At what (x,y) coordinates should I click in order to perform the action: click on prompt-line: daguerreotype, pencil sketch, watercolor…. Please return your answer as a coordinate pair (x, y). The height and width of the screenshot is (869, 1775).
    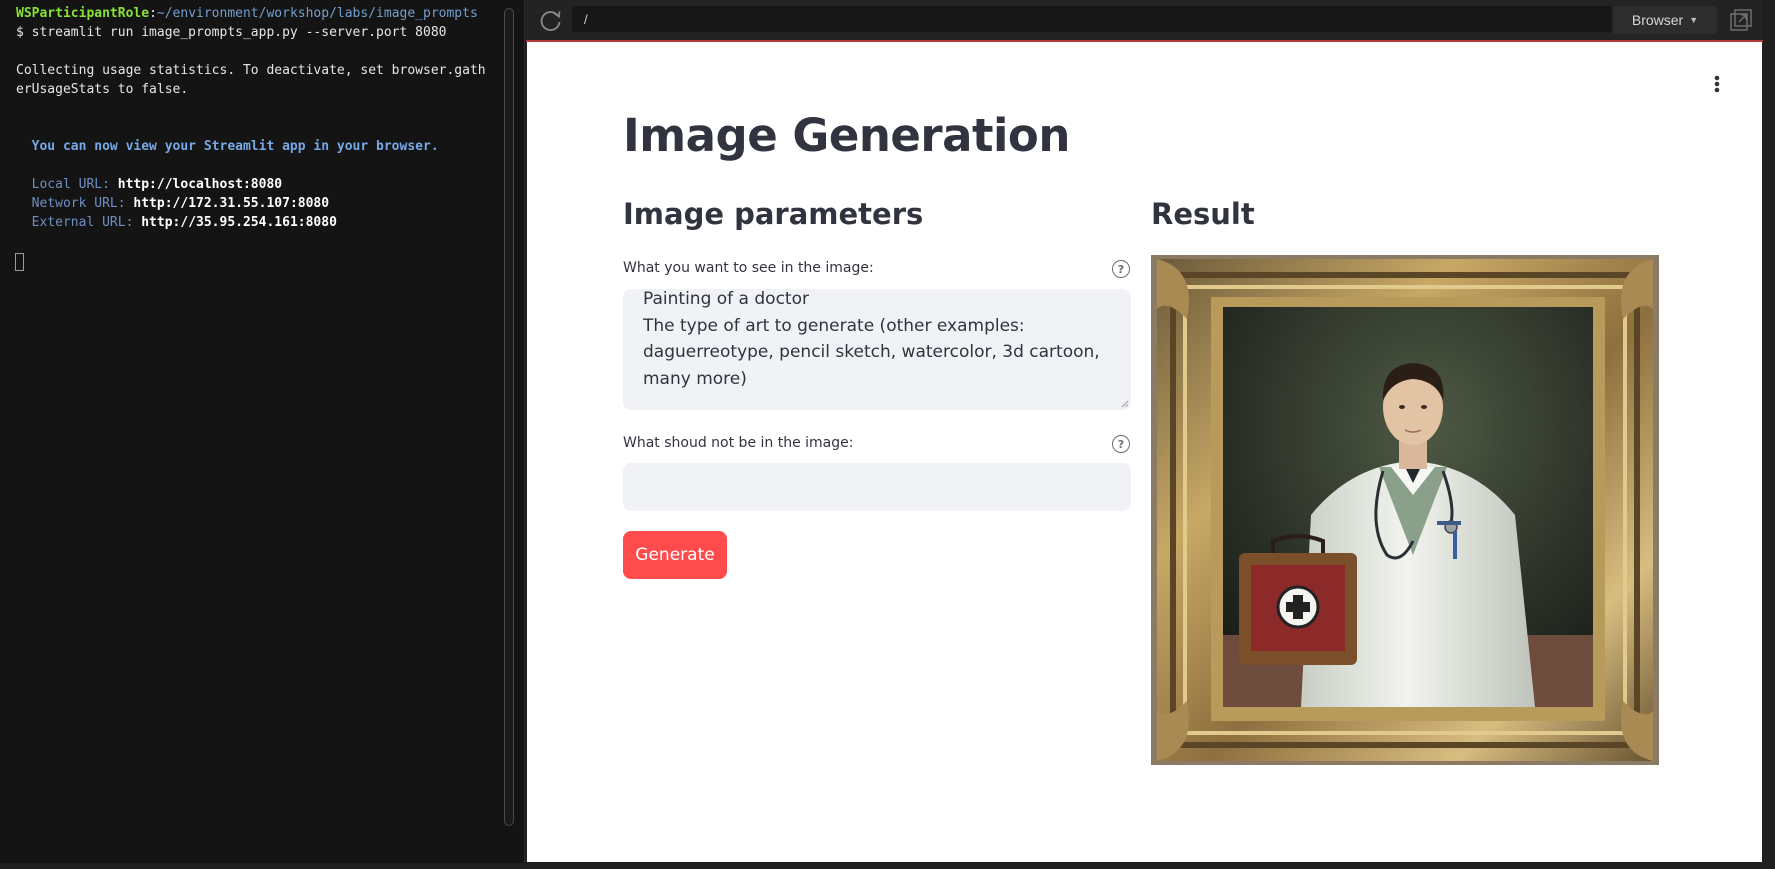
    Looking at the image, I should click on (871, 352).